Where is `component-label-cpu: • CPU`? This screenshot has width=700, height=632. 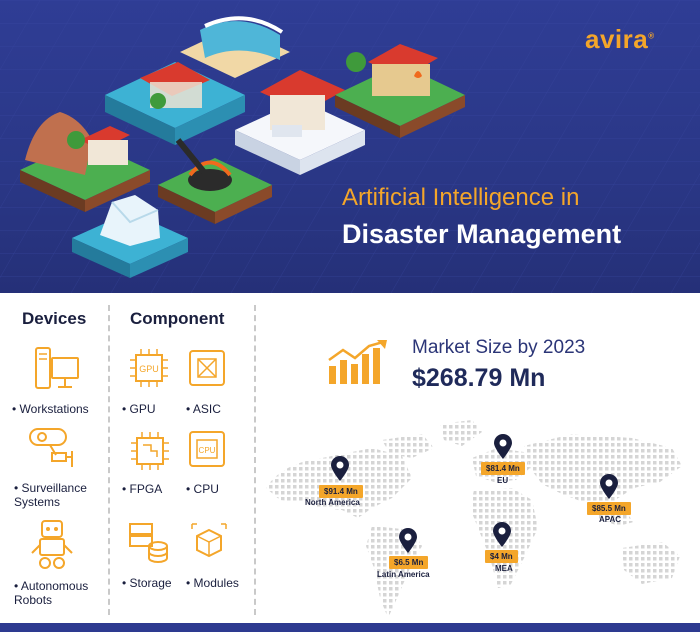 component-label-cpu: • CPU is located at coordinates (202, 489).